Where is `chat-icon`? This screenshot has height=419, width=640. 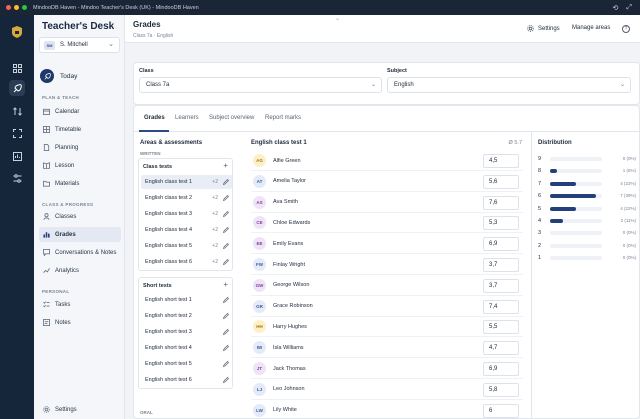
chat-icon is located at coordinates (46, 253).